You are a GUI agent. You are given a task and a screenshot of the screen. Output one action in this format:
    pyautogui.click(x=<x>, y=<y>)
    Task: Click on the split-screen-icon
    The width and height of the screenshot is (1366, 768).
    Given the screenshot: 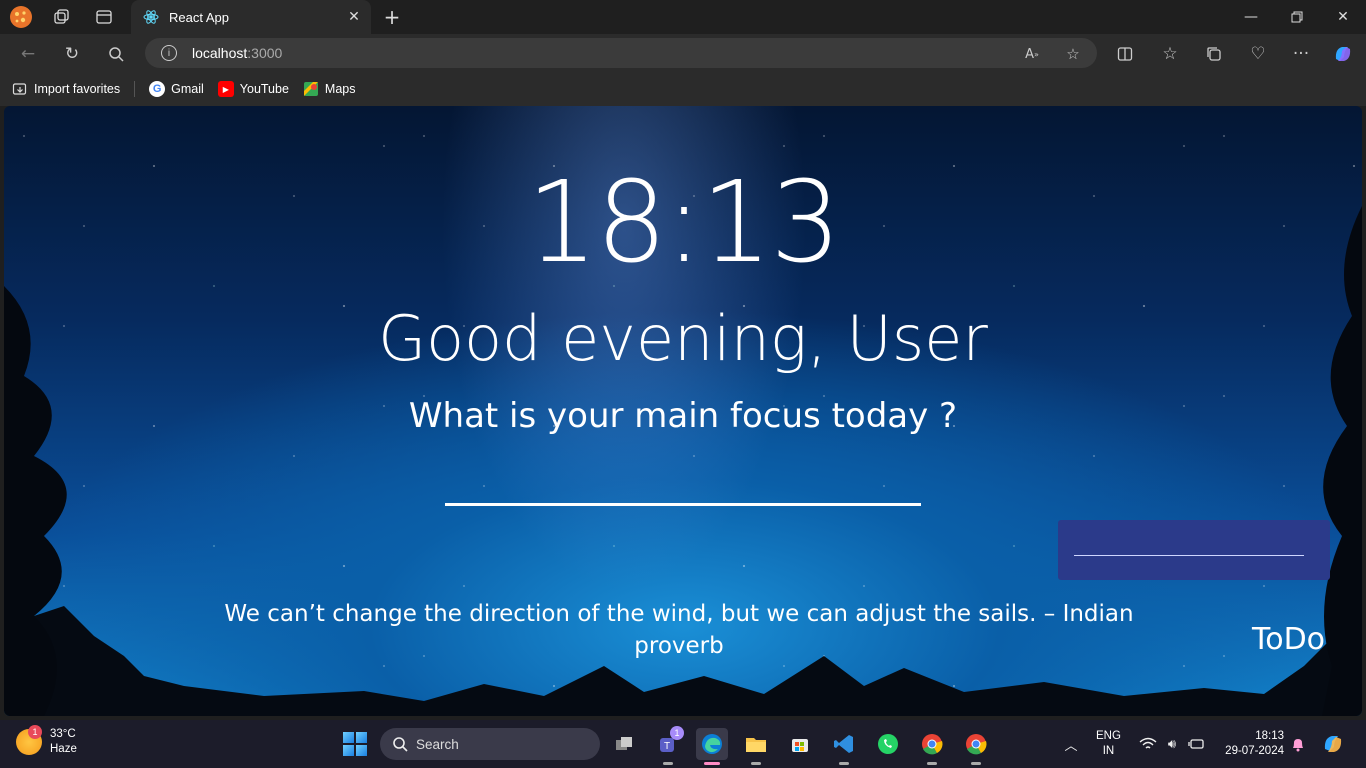 What is the action you would take?
    pyautogui.click(x=1125, y=54)
    